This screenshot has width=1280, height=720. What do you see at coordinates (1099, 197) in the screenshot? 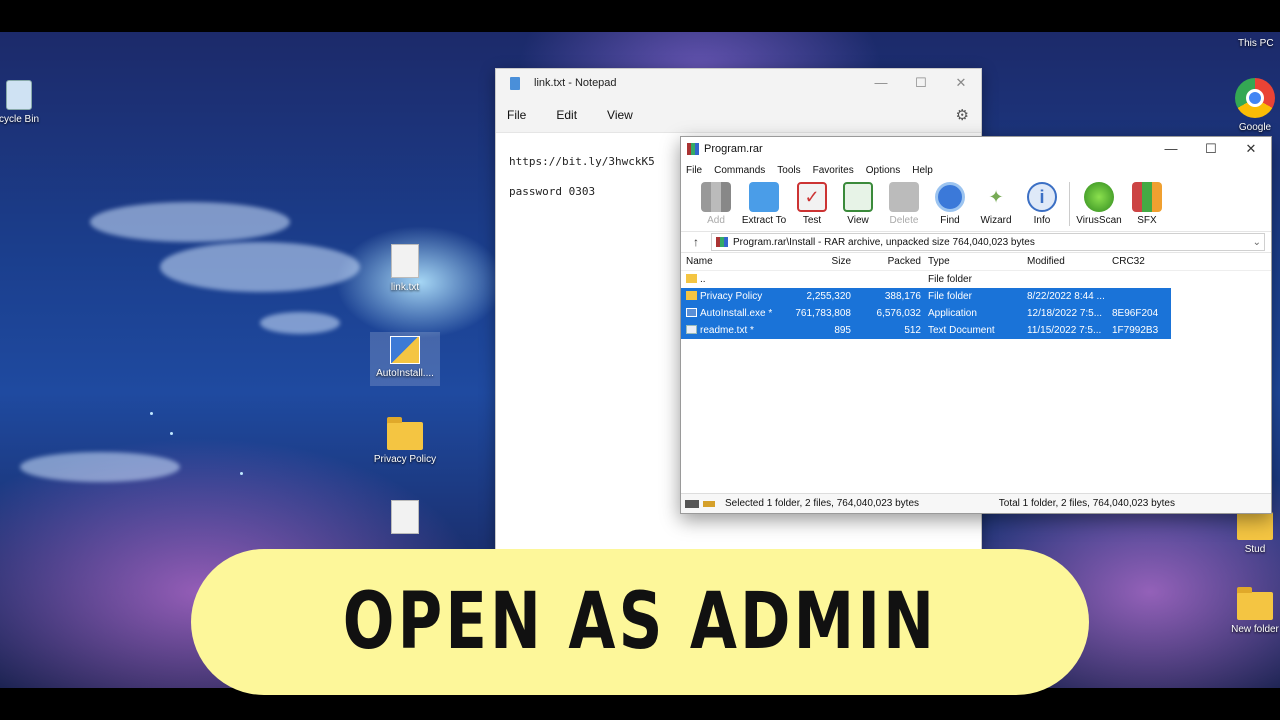
I see `virusscan-icon` at bounding box center [1099, 197].